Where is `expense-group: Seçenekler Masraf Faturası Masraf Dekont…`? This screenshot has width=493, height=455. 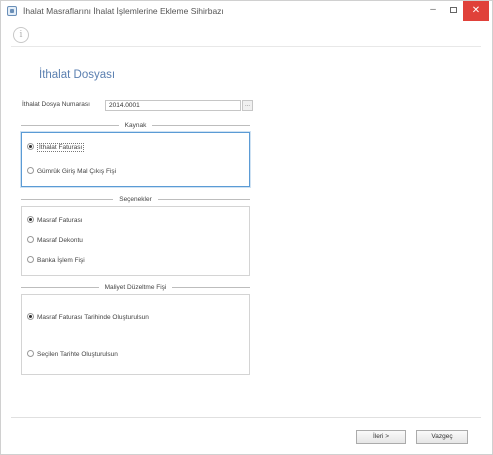
expense-group: Seçenekler Masraf Faturası Masraf Dekont… is located at coordinates (135, 236).